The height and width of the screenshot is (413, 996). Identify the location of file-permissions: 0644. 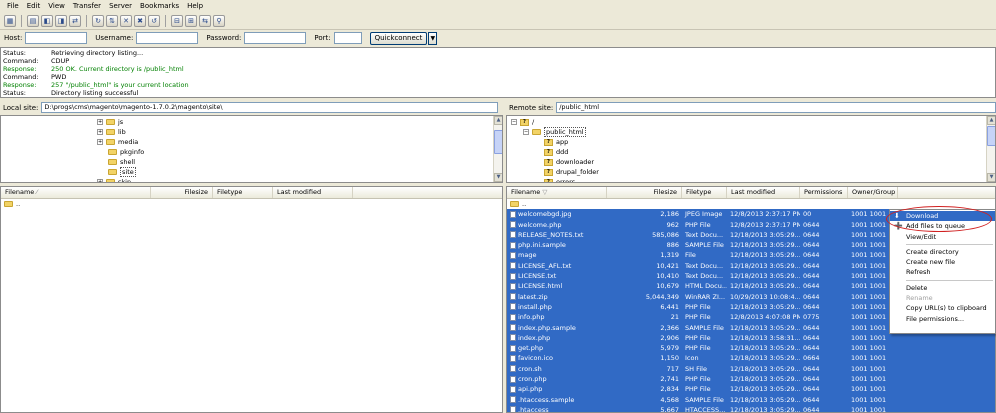
(811, 306).